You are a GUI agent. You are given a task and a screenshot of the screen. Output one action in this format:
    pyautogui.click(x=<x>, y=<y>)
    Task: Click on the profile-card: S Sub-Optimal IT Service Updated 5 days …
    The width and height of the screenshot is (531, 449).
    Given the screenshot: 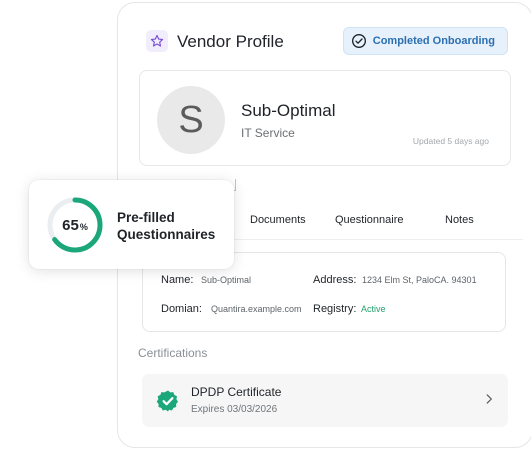 What is the action you would take?
    pyautogui.click(x=325, y=118)
    